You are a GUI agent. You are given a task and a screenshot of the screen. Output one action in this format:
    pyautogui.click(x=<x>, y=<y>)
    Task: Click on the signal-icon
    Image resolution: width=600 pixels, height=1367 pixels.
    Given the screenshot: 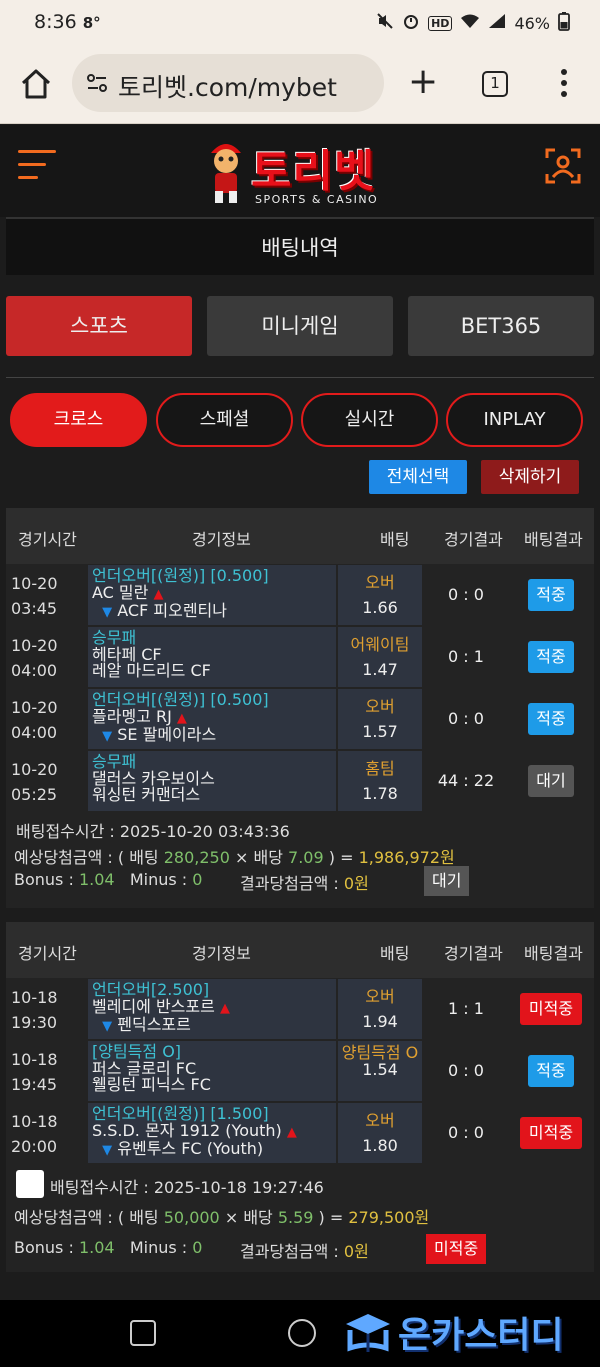 What is the action you would take?
    pyautogui.click(x=497, y=23)
    